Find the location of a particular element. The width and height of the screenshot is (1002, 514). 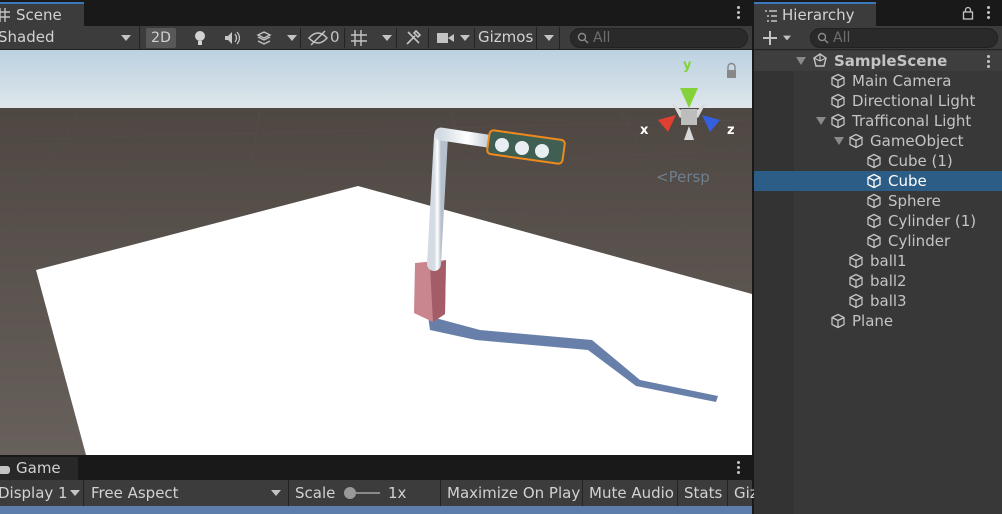

stats-toggle: Stats is located at coordinates (703, 493).